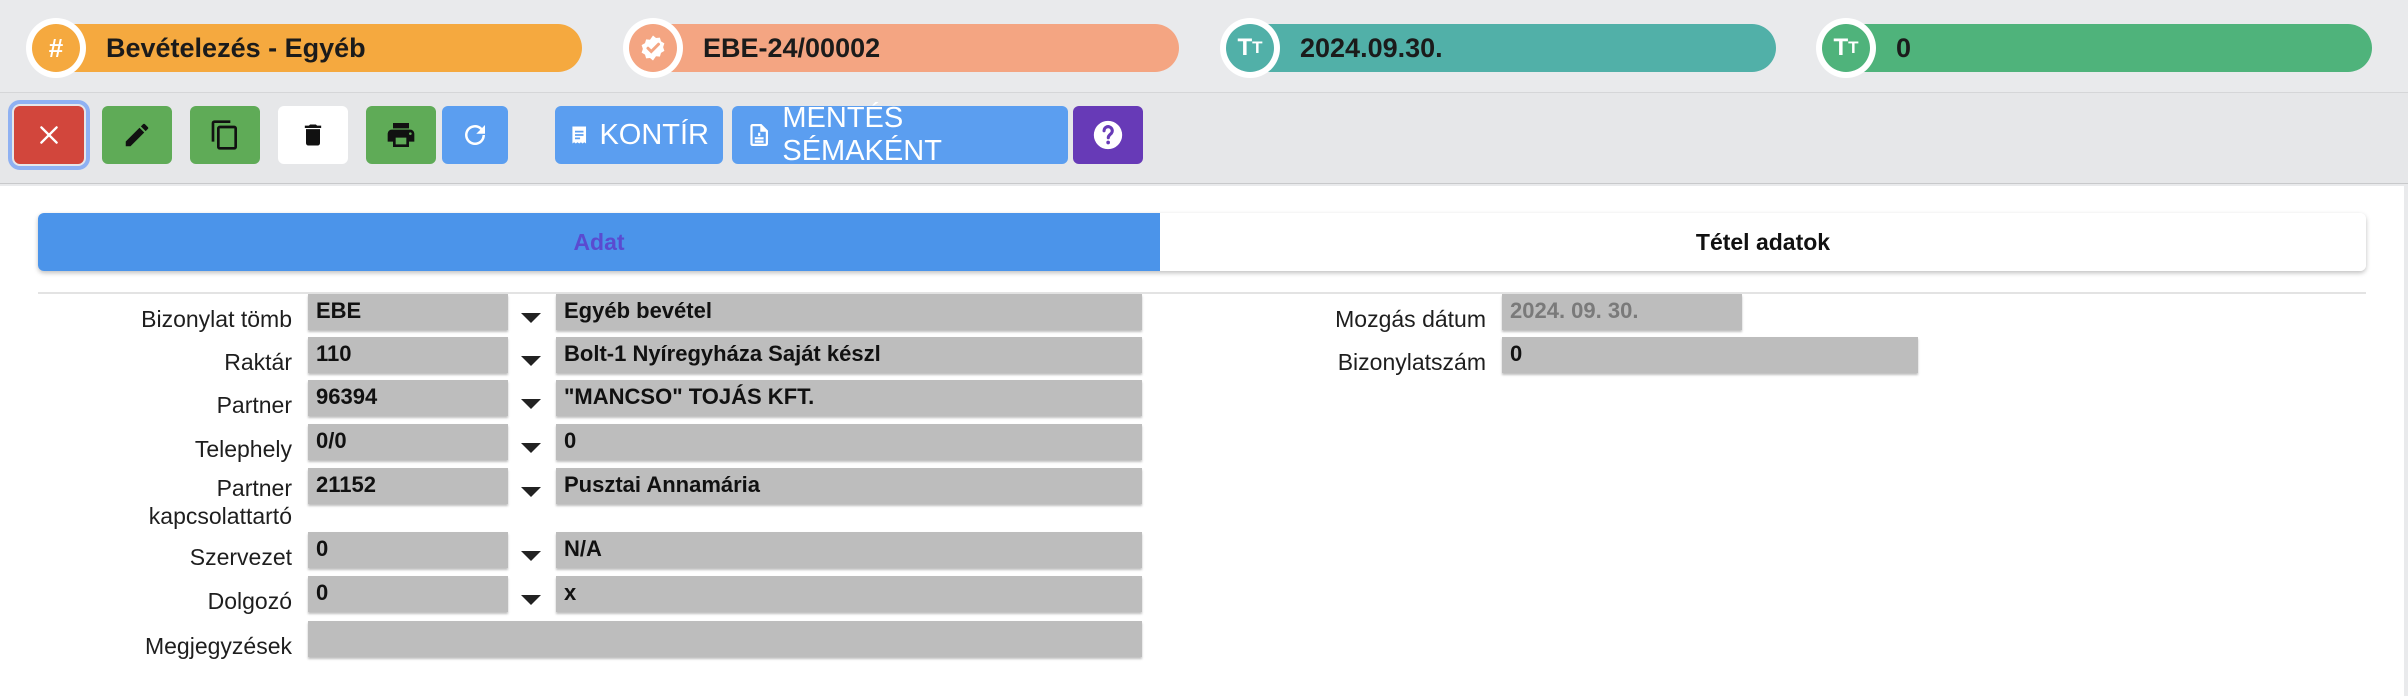 The image size is (2408, 696). I want to click on pencil-icon, so click(137, 135).